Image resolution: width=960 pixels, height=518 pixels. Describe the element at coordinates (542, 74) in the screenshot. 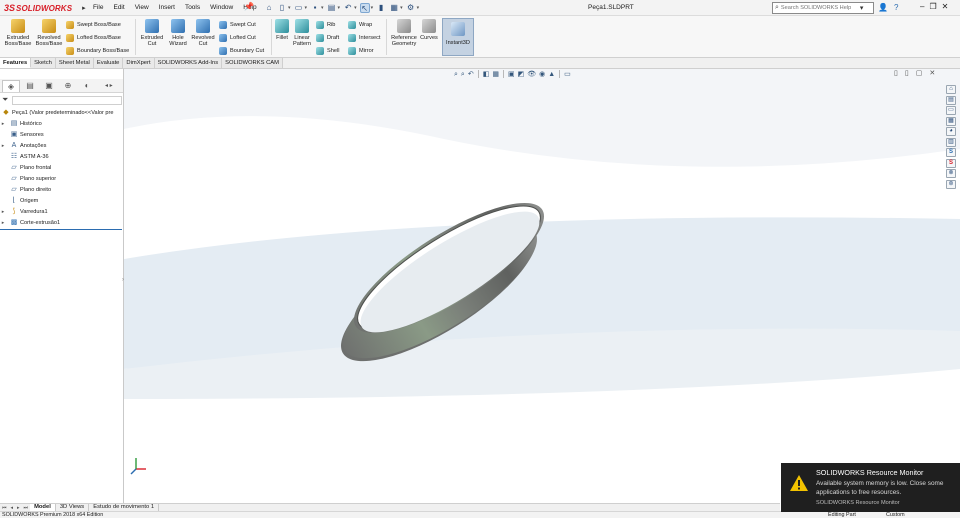

I see `edit-appearance-icon: ◉` at that location.